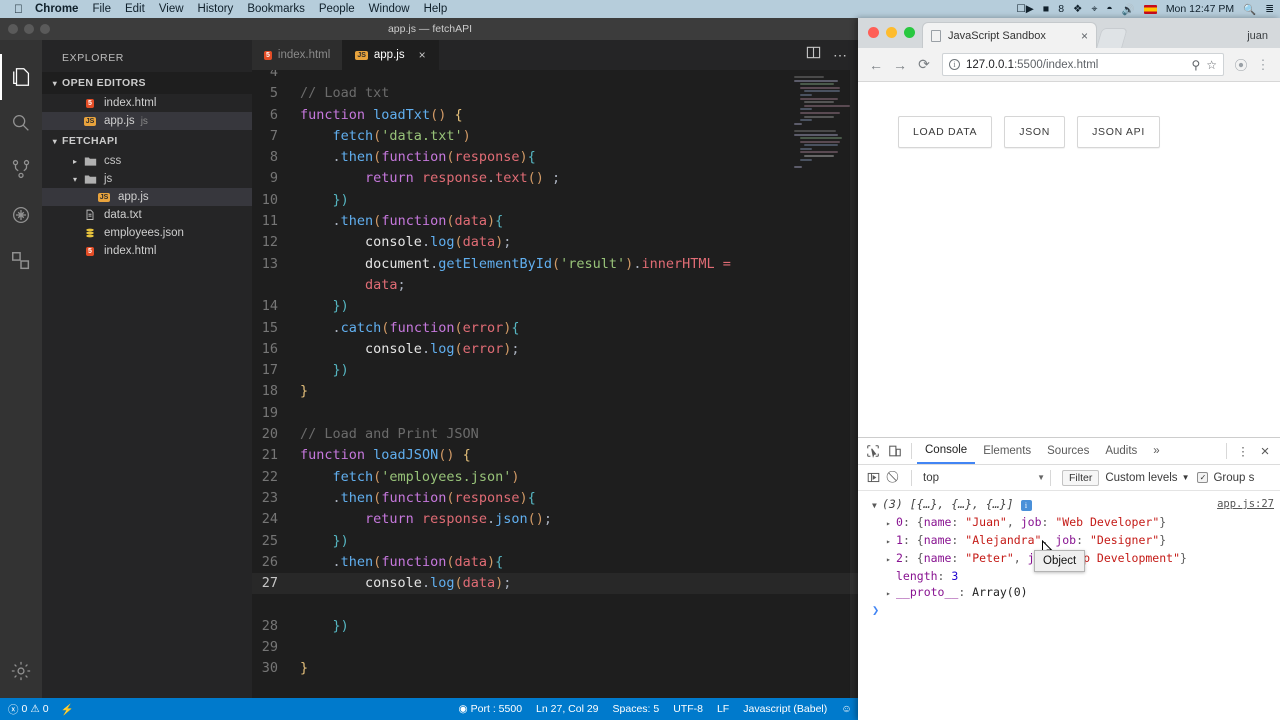 This screenshot has height=720, width=1280. What do you see at coordinates (1083, 64) in the screenshot?
I see `address-bar: i 127.0.0.1:5500/index.html ⚲ ☆` at bounding box center [1083, 64].